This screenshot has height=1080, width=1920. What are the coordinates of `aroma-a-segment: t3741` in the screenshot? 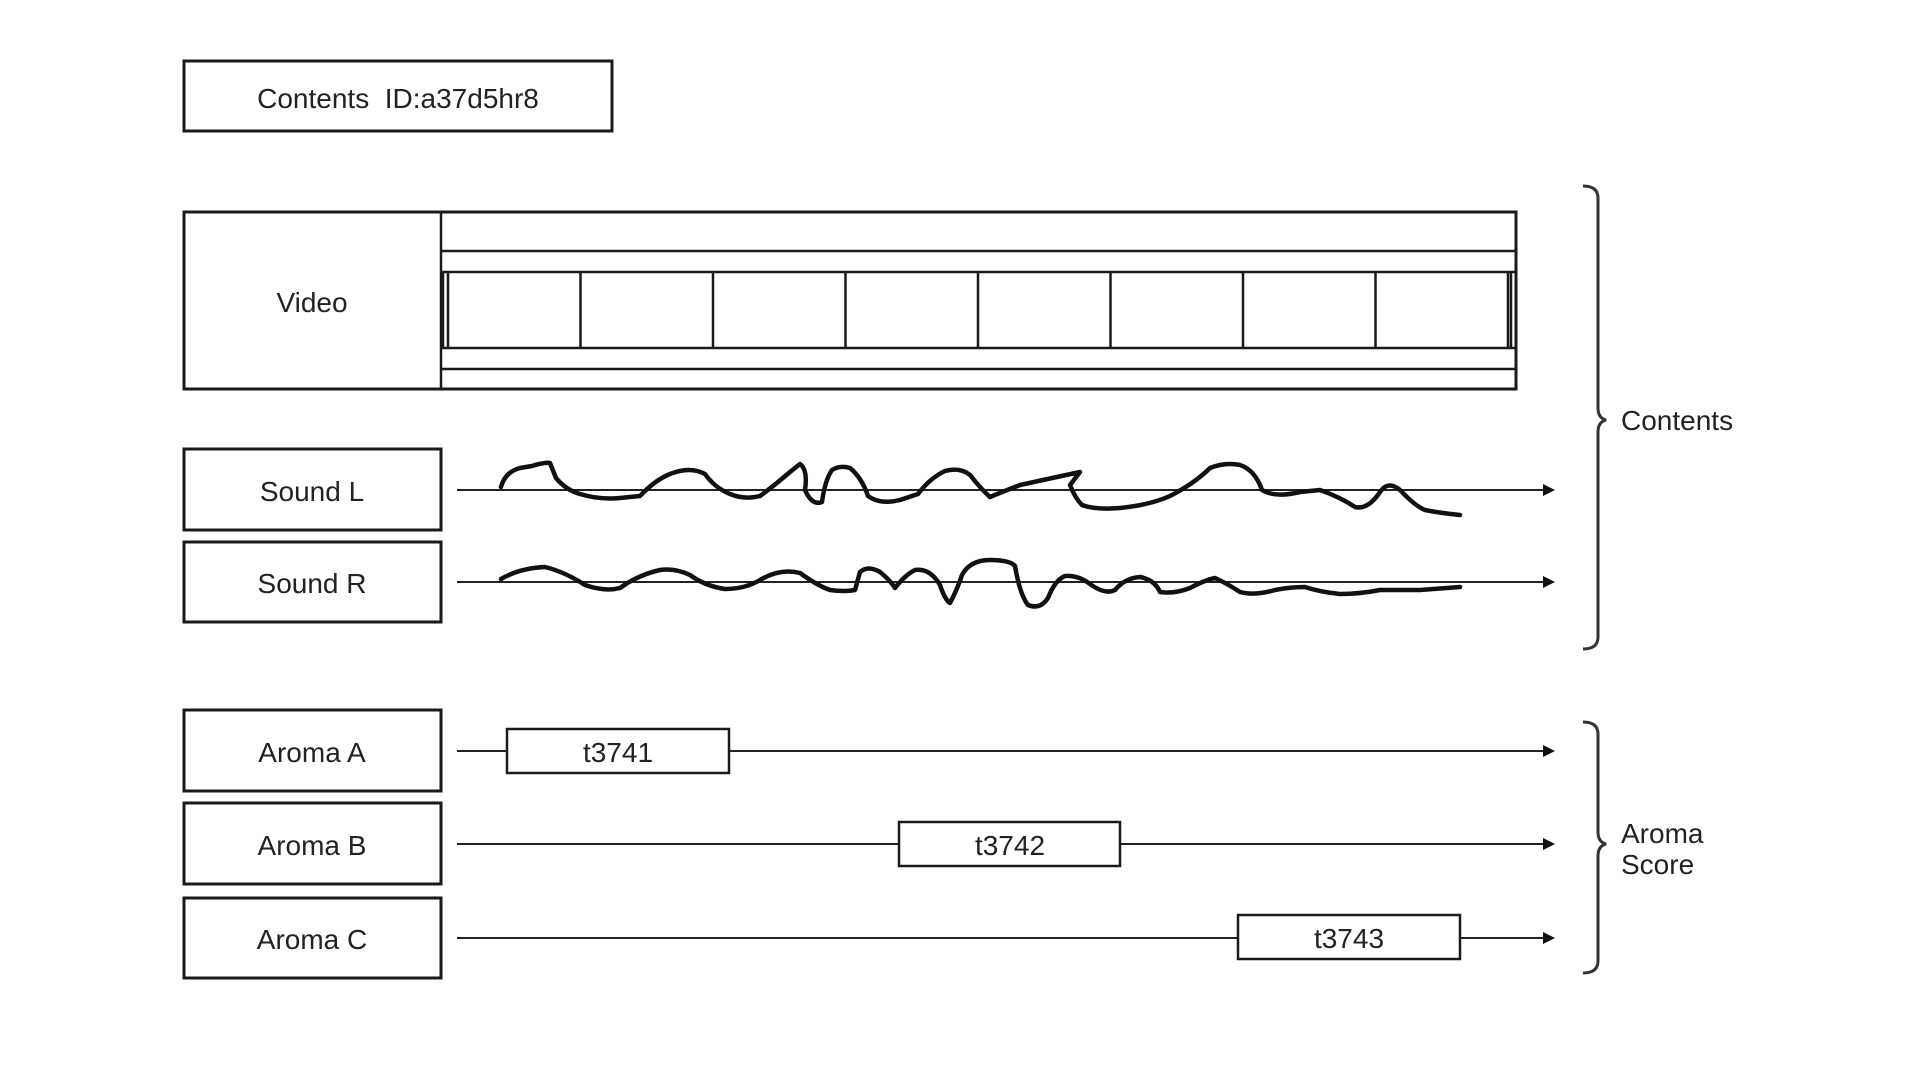 It's located at (618, 751).